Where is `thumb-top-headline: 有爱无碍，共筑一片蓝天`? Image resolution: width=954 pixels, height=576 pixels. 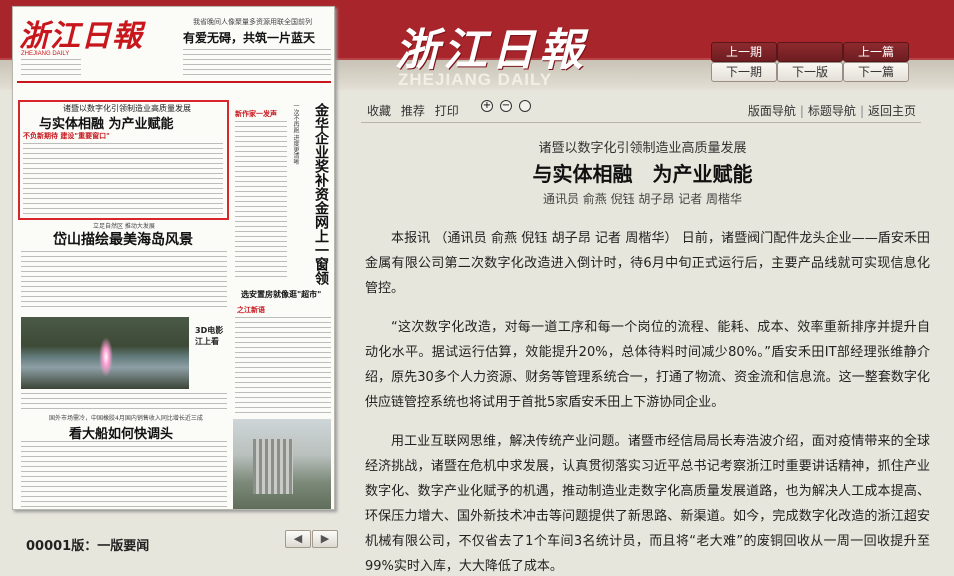 thumb-top-headline: 有爱无碍，共筑一片蓝天 is located at coordinates (249, 37).